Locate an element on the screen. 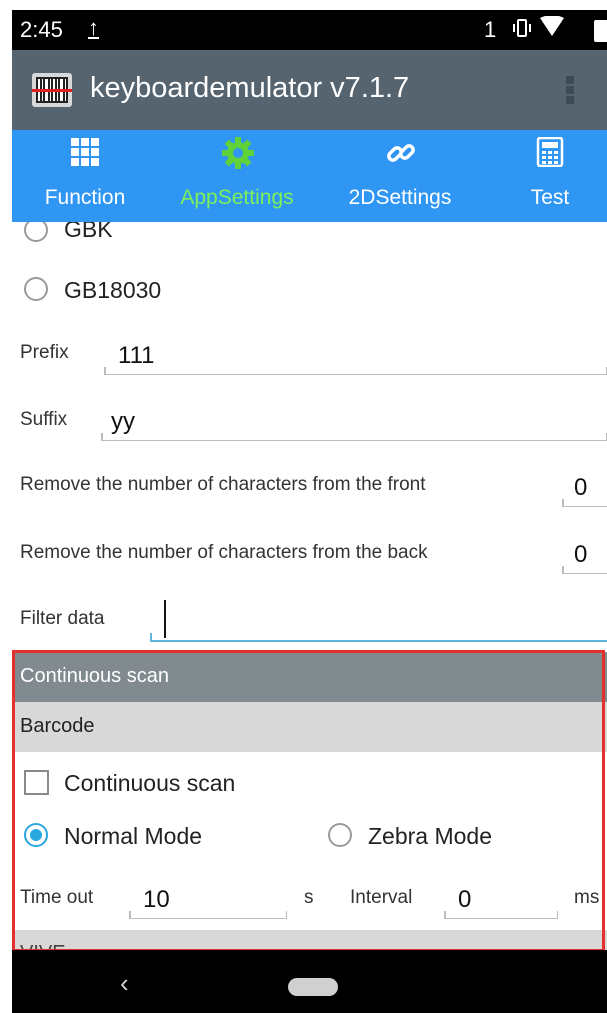  sim-indicator: 1 is located at coordinates (490, 29).